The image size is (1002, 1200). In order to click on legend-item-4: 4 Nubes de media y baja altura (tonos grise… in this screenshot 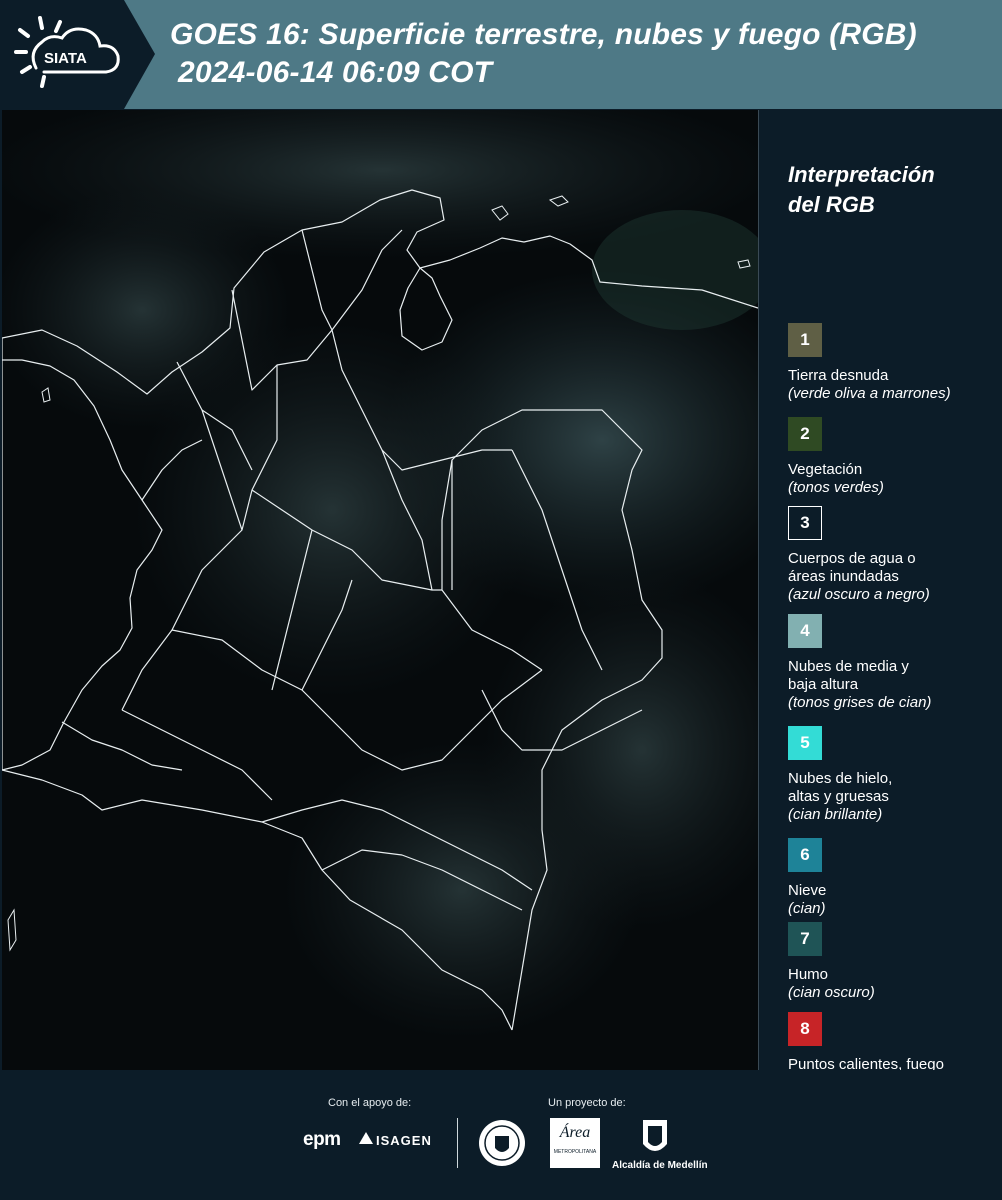, I will do `click(859, 663)`.